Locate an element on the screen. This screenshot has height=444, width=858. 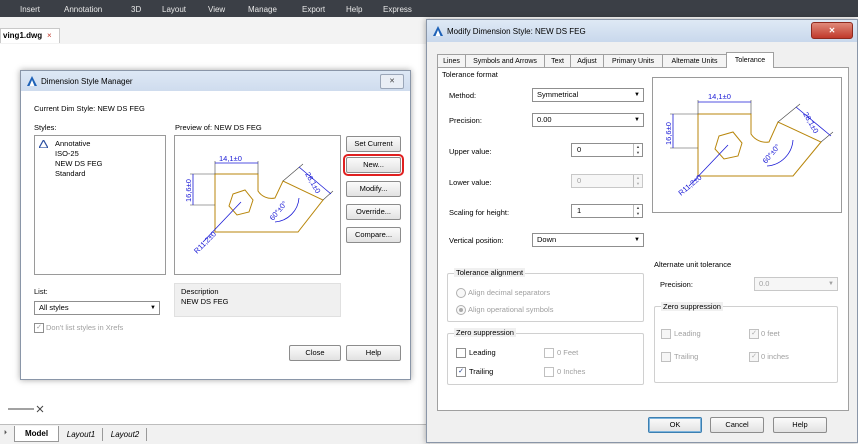
list-dropdown: All styles ▼ is located at coordinates (97, 308).